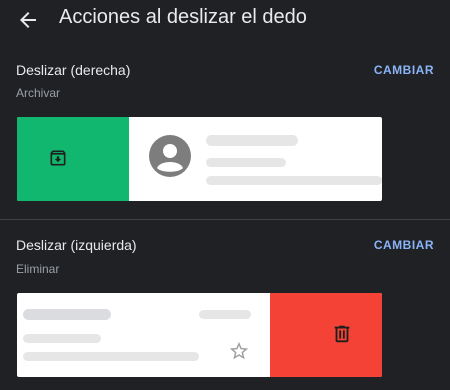 Image resolution: width=450 pixels, height=390 pixels. I want to click on app-bar: Acciones al deslizar el dedo, so click(225, 20).